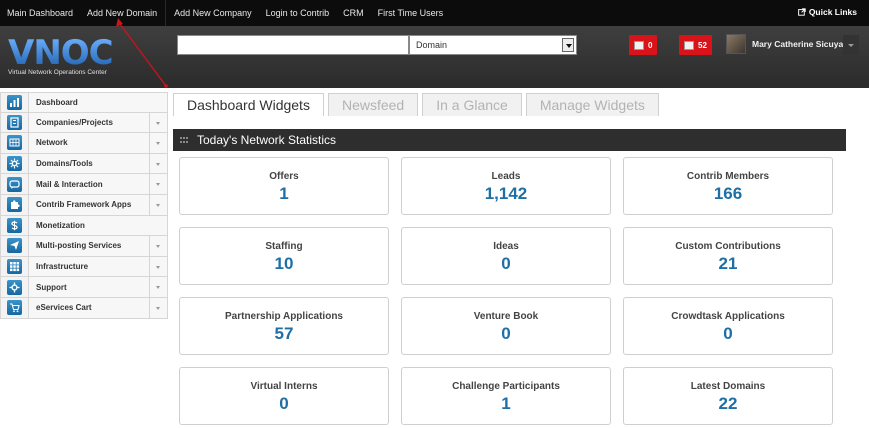  Describe the element at coordinates (695, 45) in the screenshot. I see `messages-badge: 52` at that location.